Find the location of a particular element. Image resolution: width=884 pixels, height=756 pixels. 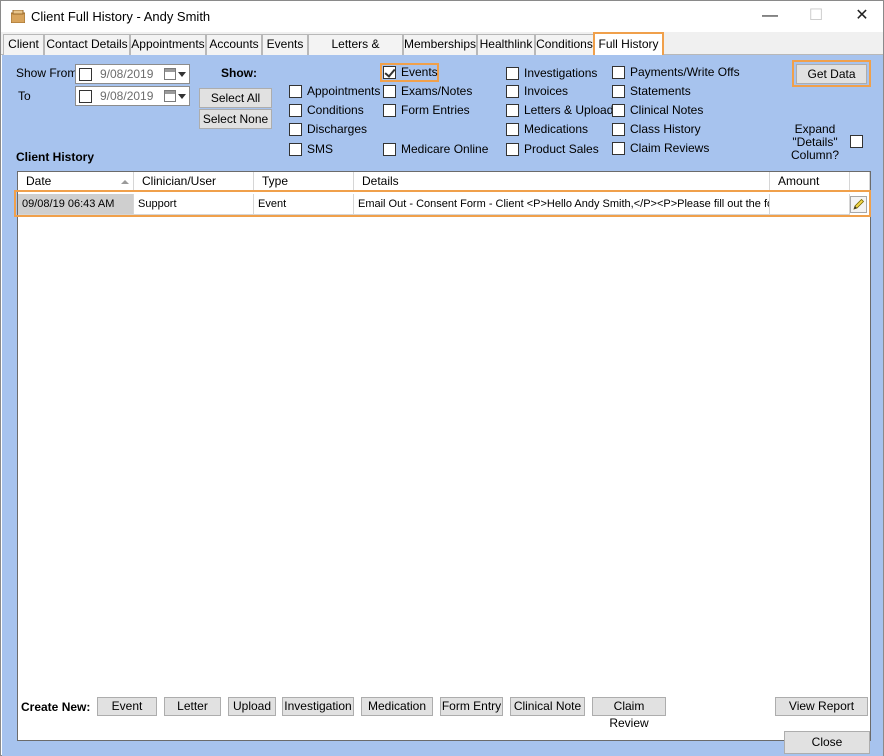

tab-conditions: Conditions is located at coordinates (564, 44).